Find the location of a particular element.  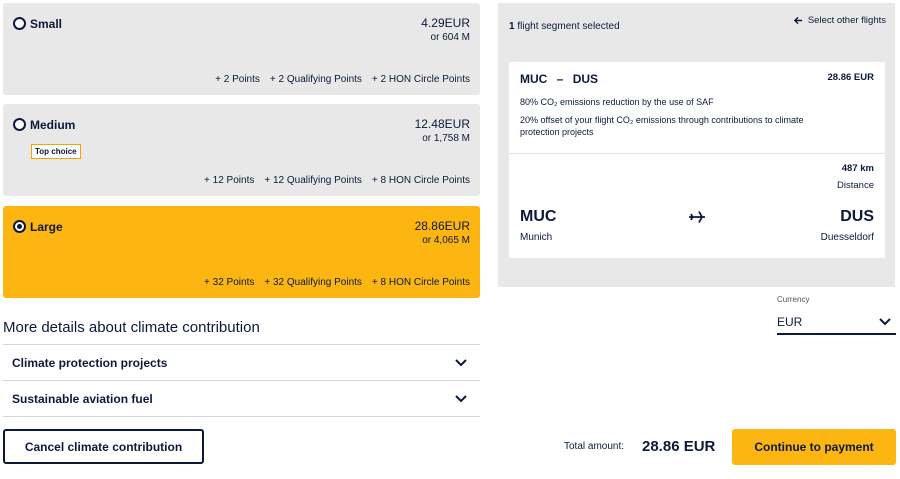

accordion-label: Climate protection projects is located at coordinates (90, 363).